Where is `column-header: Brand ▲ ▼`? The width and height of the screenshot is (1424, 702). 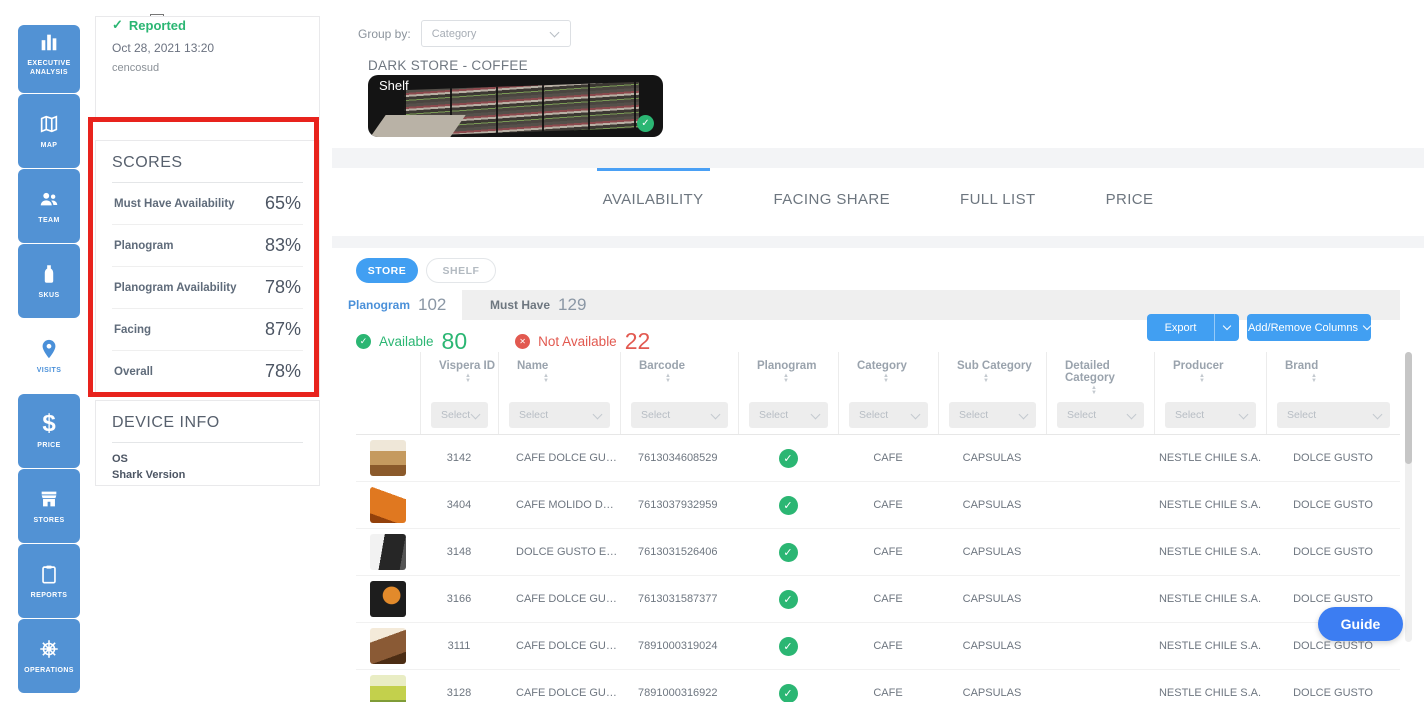
column-header: Brand ▲ ▼ is located at coordinates (1333, 375).